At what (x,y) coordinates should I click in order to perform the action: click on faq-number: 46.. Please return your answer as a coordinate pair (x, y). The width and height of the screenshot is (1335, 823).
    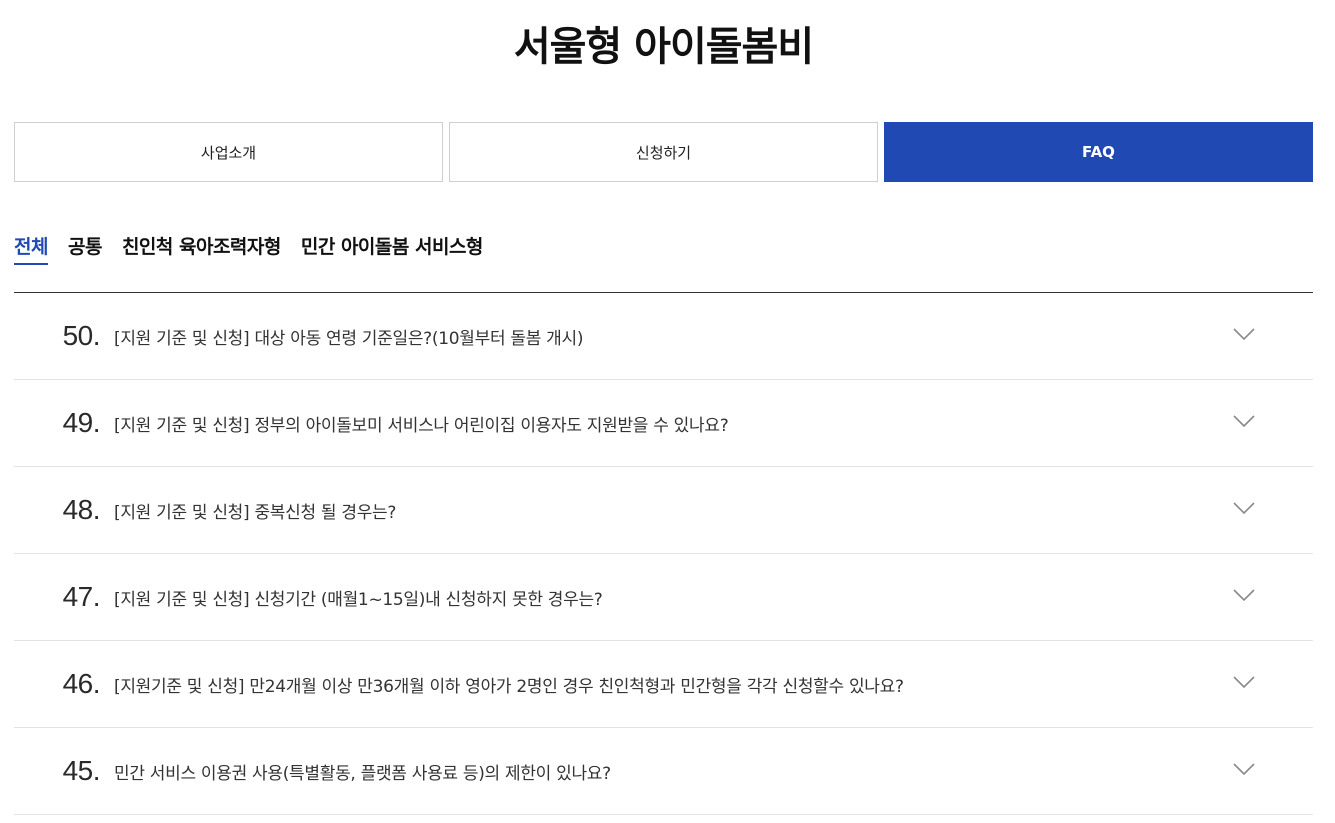
    Looking at the image, I should click on (81, 683).